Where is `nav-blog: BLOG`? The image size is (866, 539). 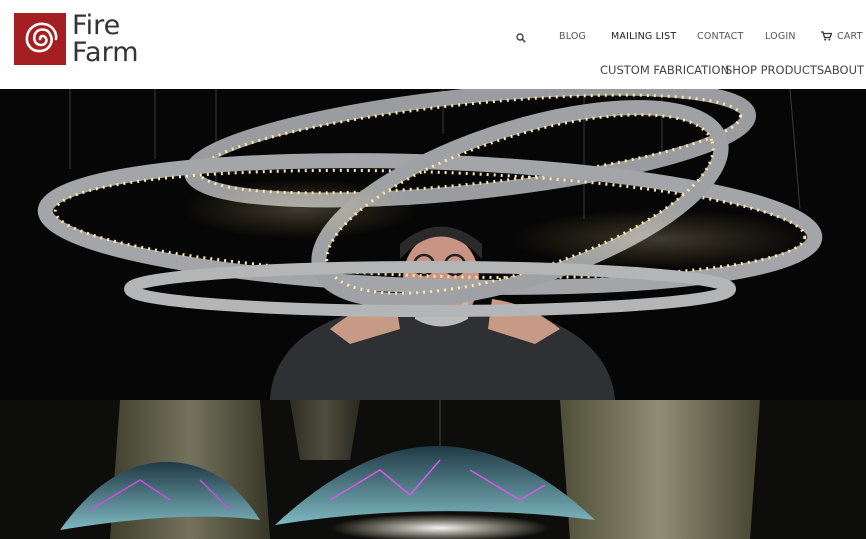 nav-blog: BLOG is located at coordinates (572, 36).